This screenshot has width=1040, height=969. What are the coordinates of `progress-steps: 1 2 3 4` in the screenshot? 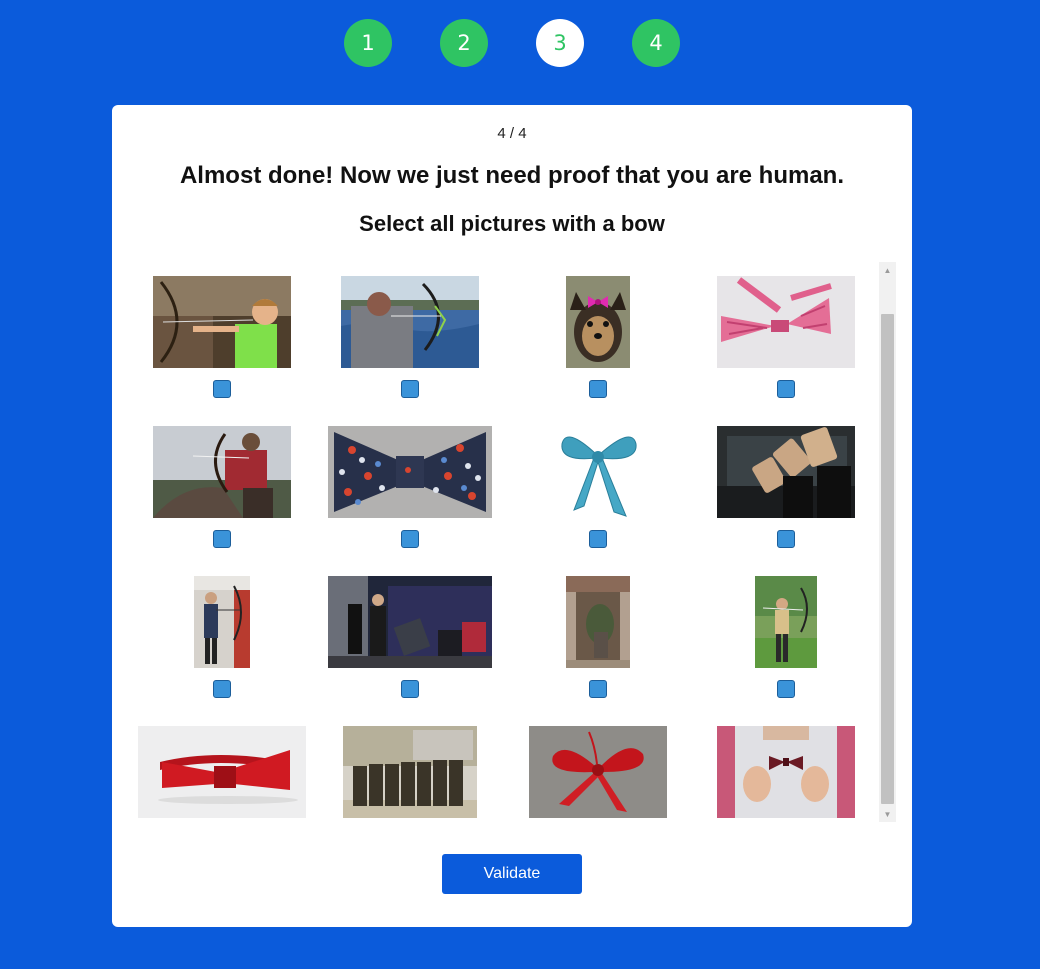 It's located at (520, 43).